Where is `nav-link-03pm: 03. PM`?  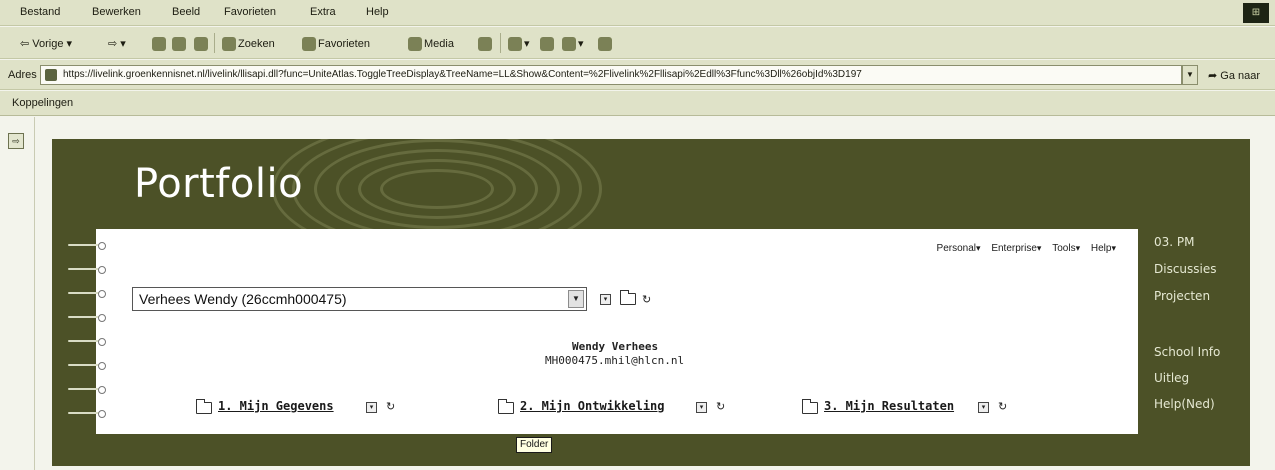 nav-link-03pm: 03. PM is located at coordinates (1174, 242).